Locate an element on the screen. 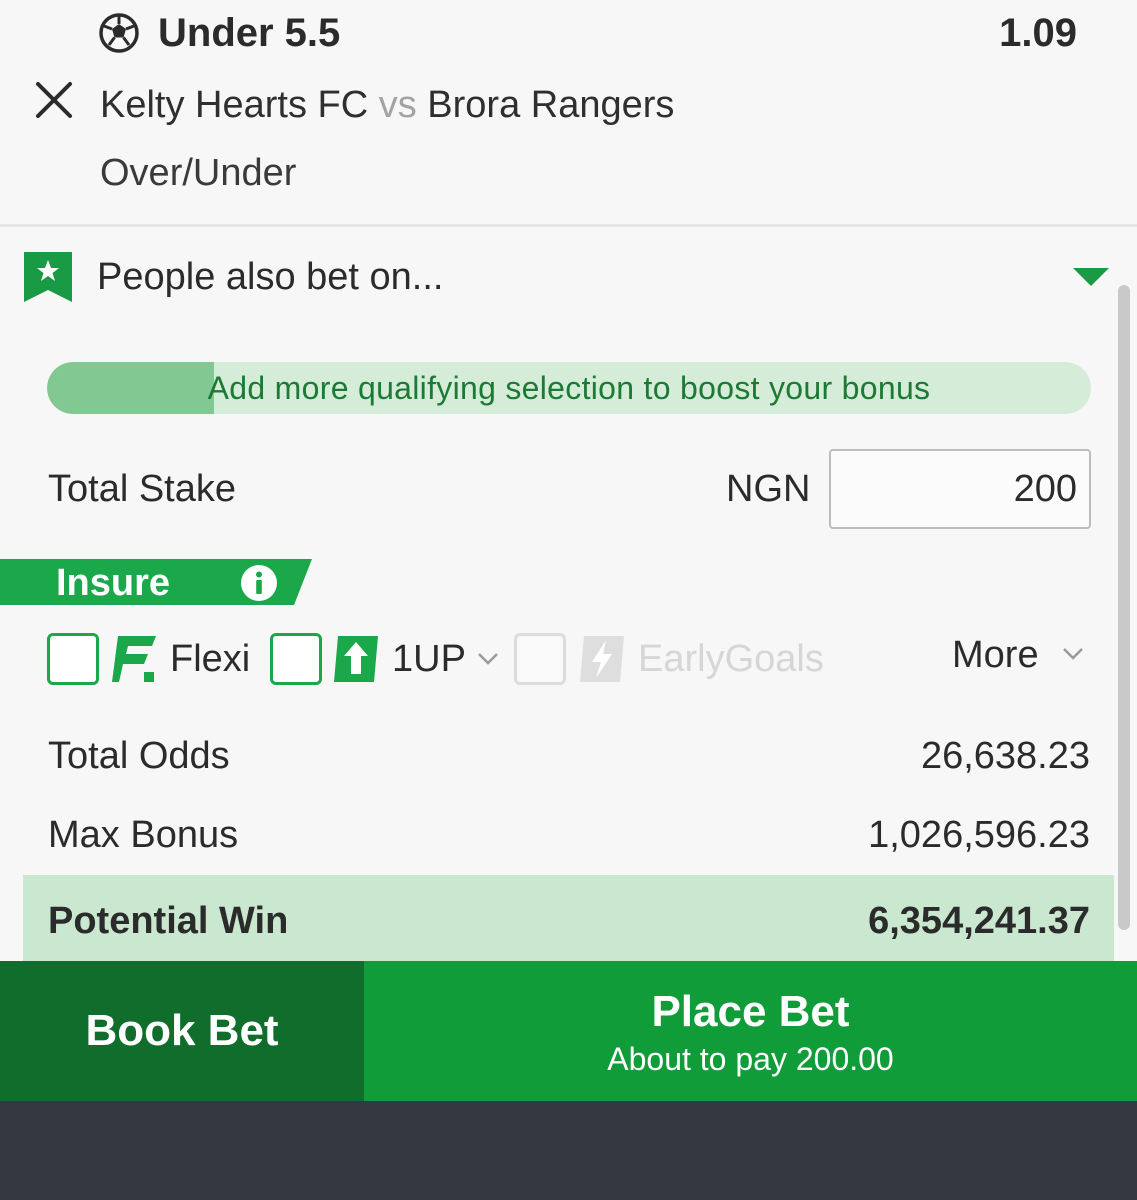 The height and width of the screenshot is (1200, 1137). lightning-icon is located at coordinates (602, 659).